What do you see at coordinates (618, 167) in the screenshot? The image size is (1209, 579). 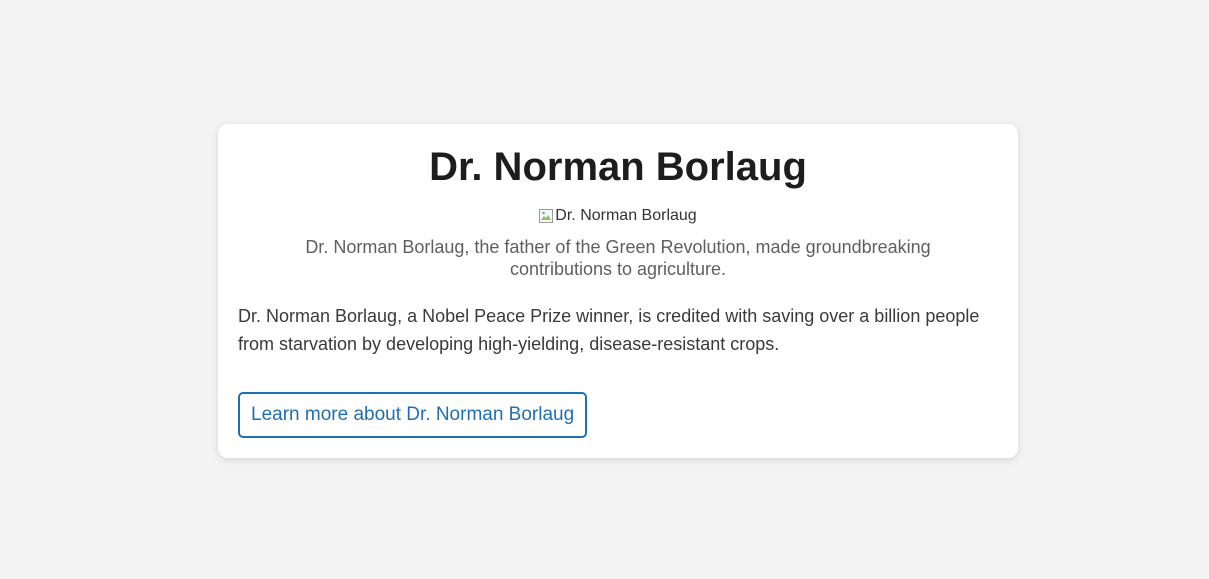 I see `page-title: Dr. Norman Borlaug` at bounding box center [618, 167].